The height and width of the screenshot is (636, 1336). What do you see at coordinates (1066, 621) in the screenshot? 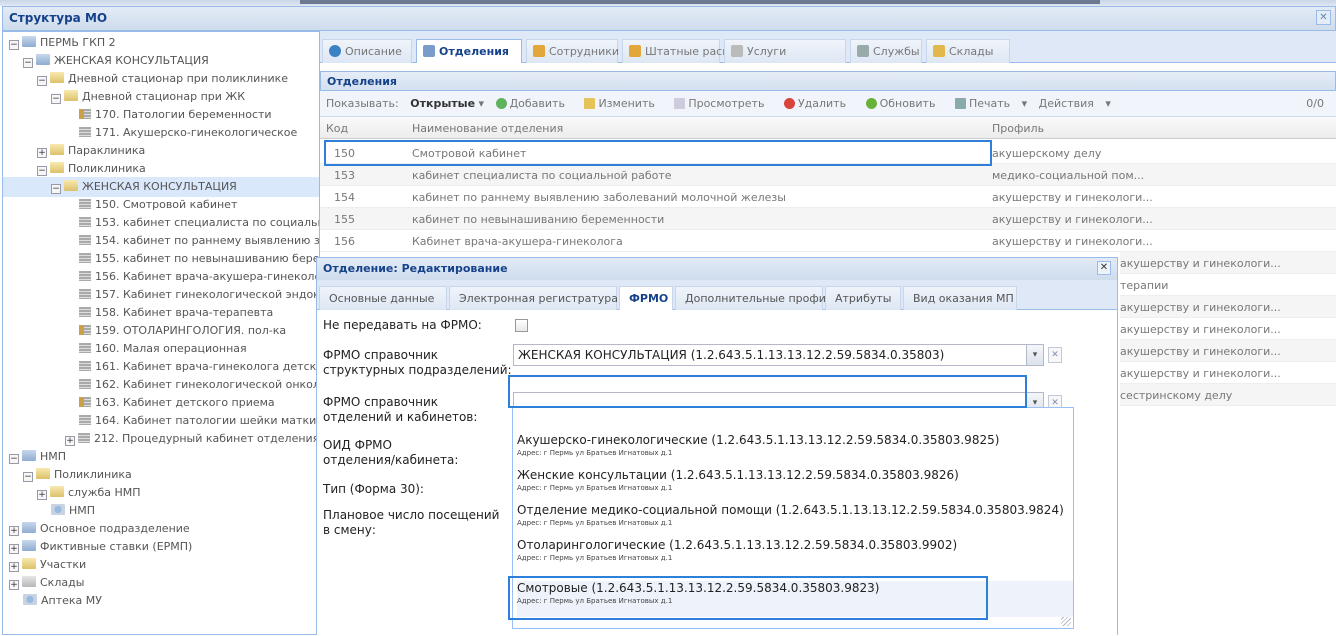
I see `resize-handle` at bounding box center [1066, 621].